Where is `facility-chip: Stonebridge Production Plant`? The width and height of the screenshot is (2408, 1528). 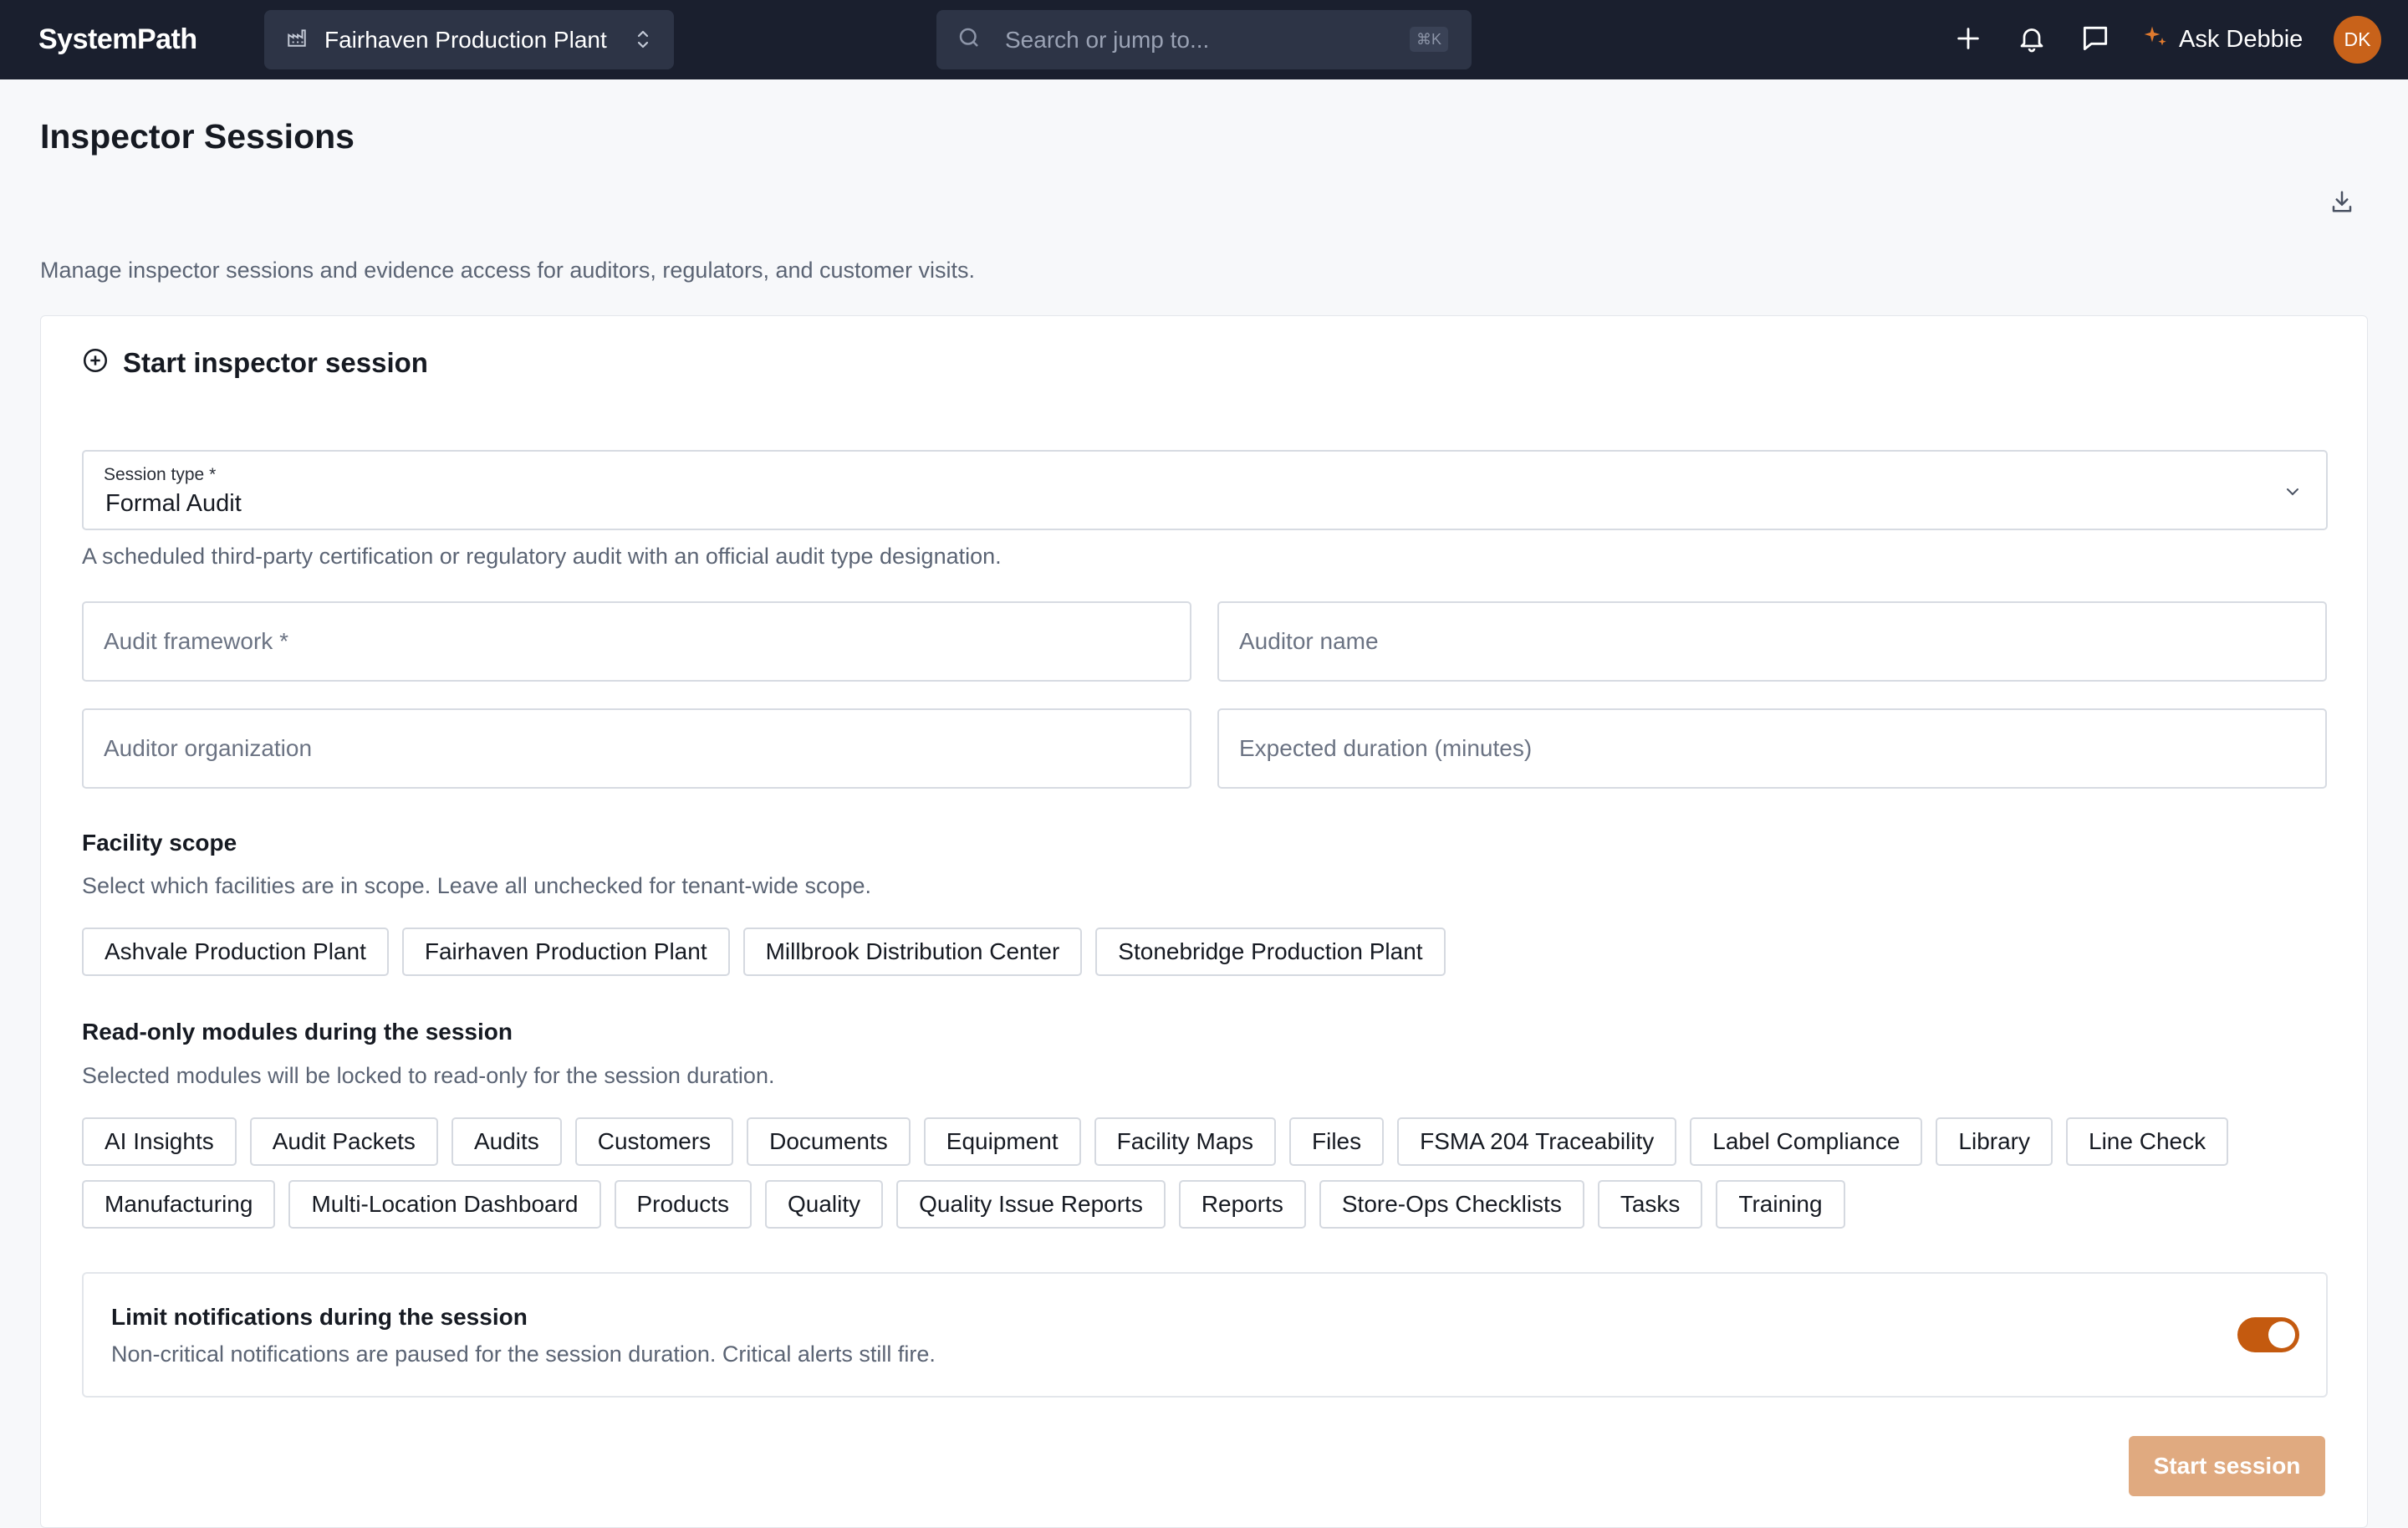 facility-chip: Stonebridge Production Plant is located at coordinates (1271, 952).